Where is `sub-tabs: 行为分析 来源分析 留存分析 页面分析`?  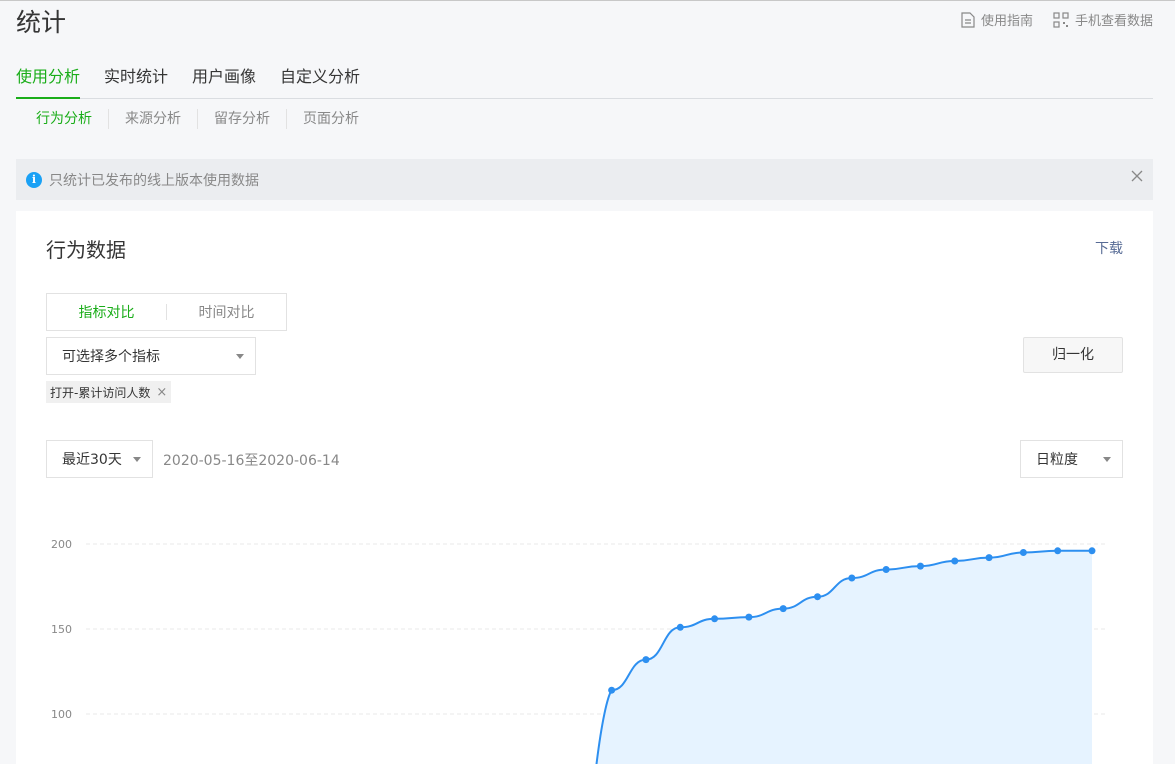 sub-tabs: 行为分析 来源分析 留存分析 页面分析 is located at coordinates (197, 119).